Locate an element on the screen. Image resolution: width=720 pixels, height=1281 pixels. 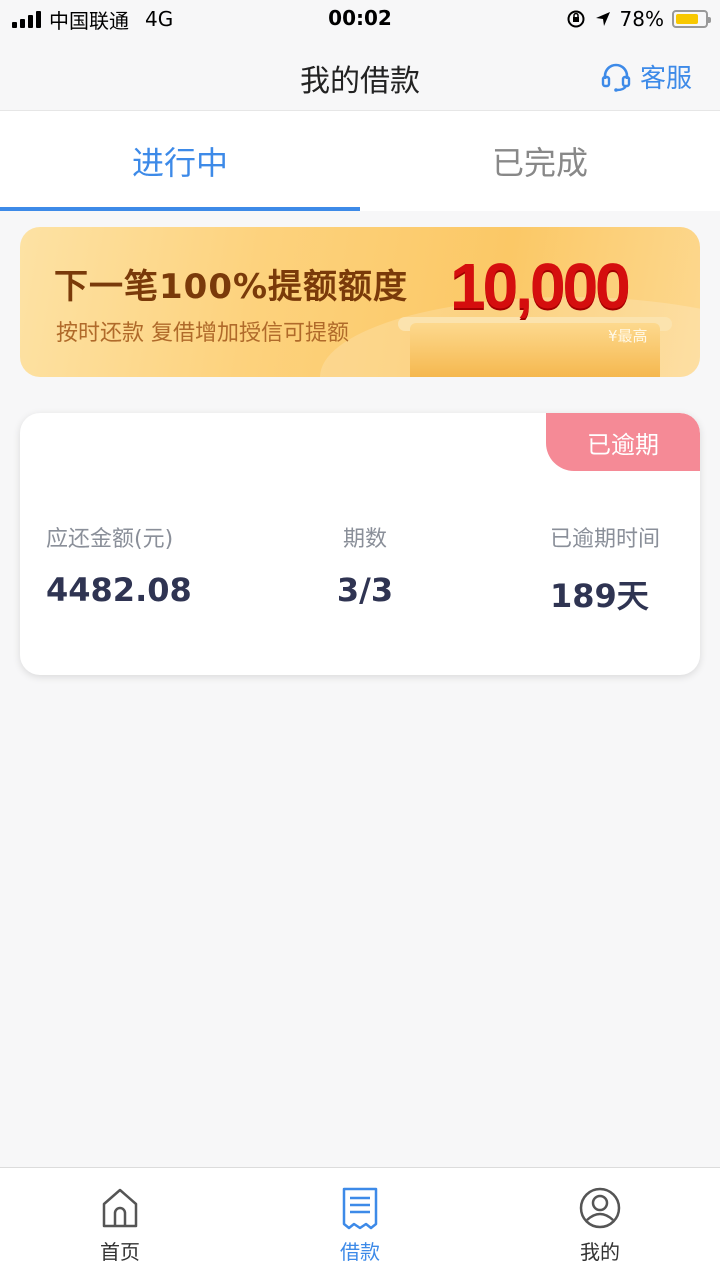
location-arrow-icon is located at coordinates (602, 19).